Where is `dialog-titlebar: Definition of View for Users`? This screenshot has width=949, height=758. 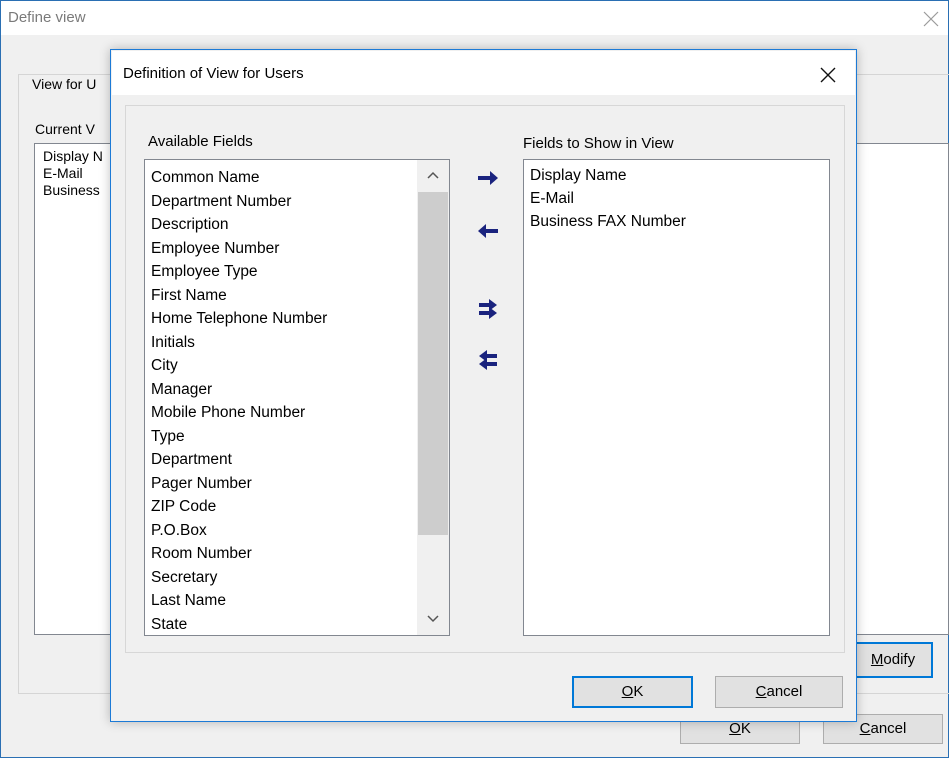
dialog-titlebar: Definition of View for Users is located at coordinates (483, 73).